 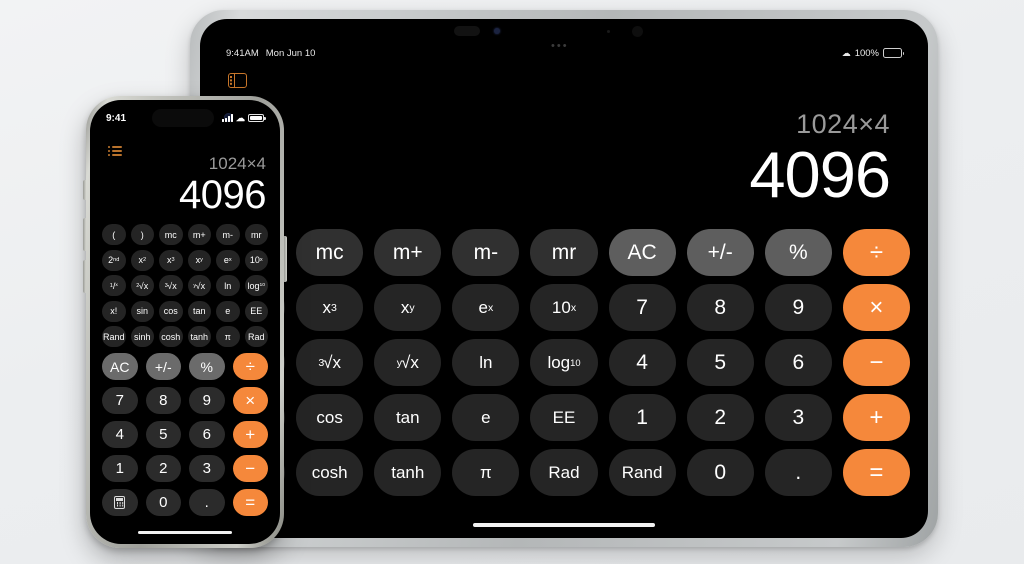 What do you see at coordinates (237, 80) in the screenshot?
I see `sidebar-toggle-icon` at bounding box center [237, 80].